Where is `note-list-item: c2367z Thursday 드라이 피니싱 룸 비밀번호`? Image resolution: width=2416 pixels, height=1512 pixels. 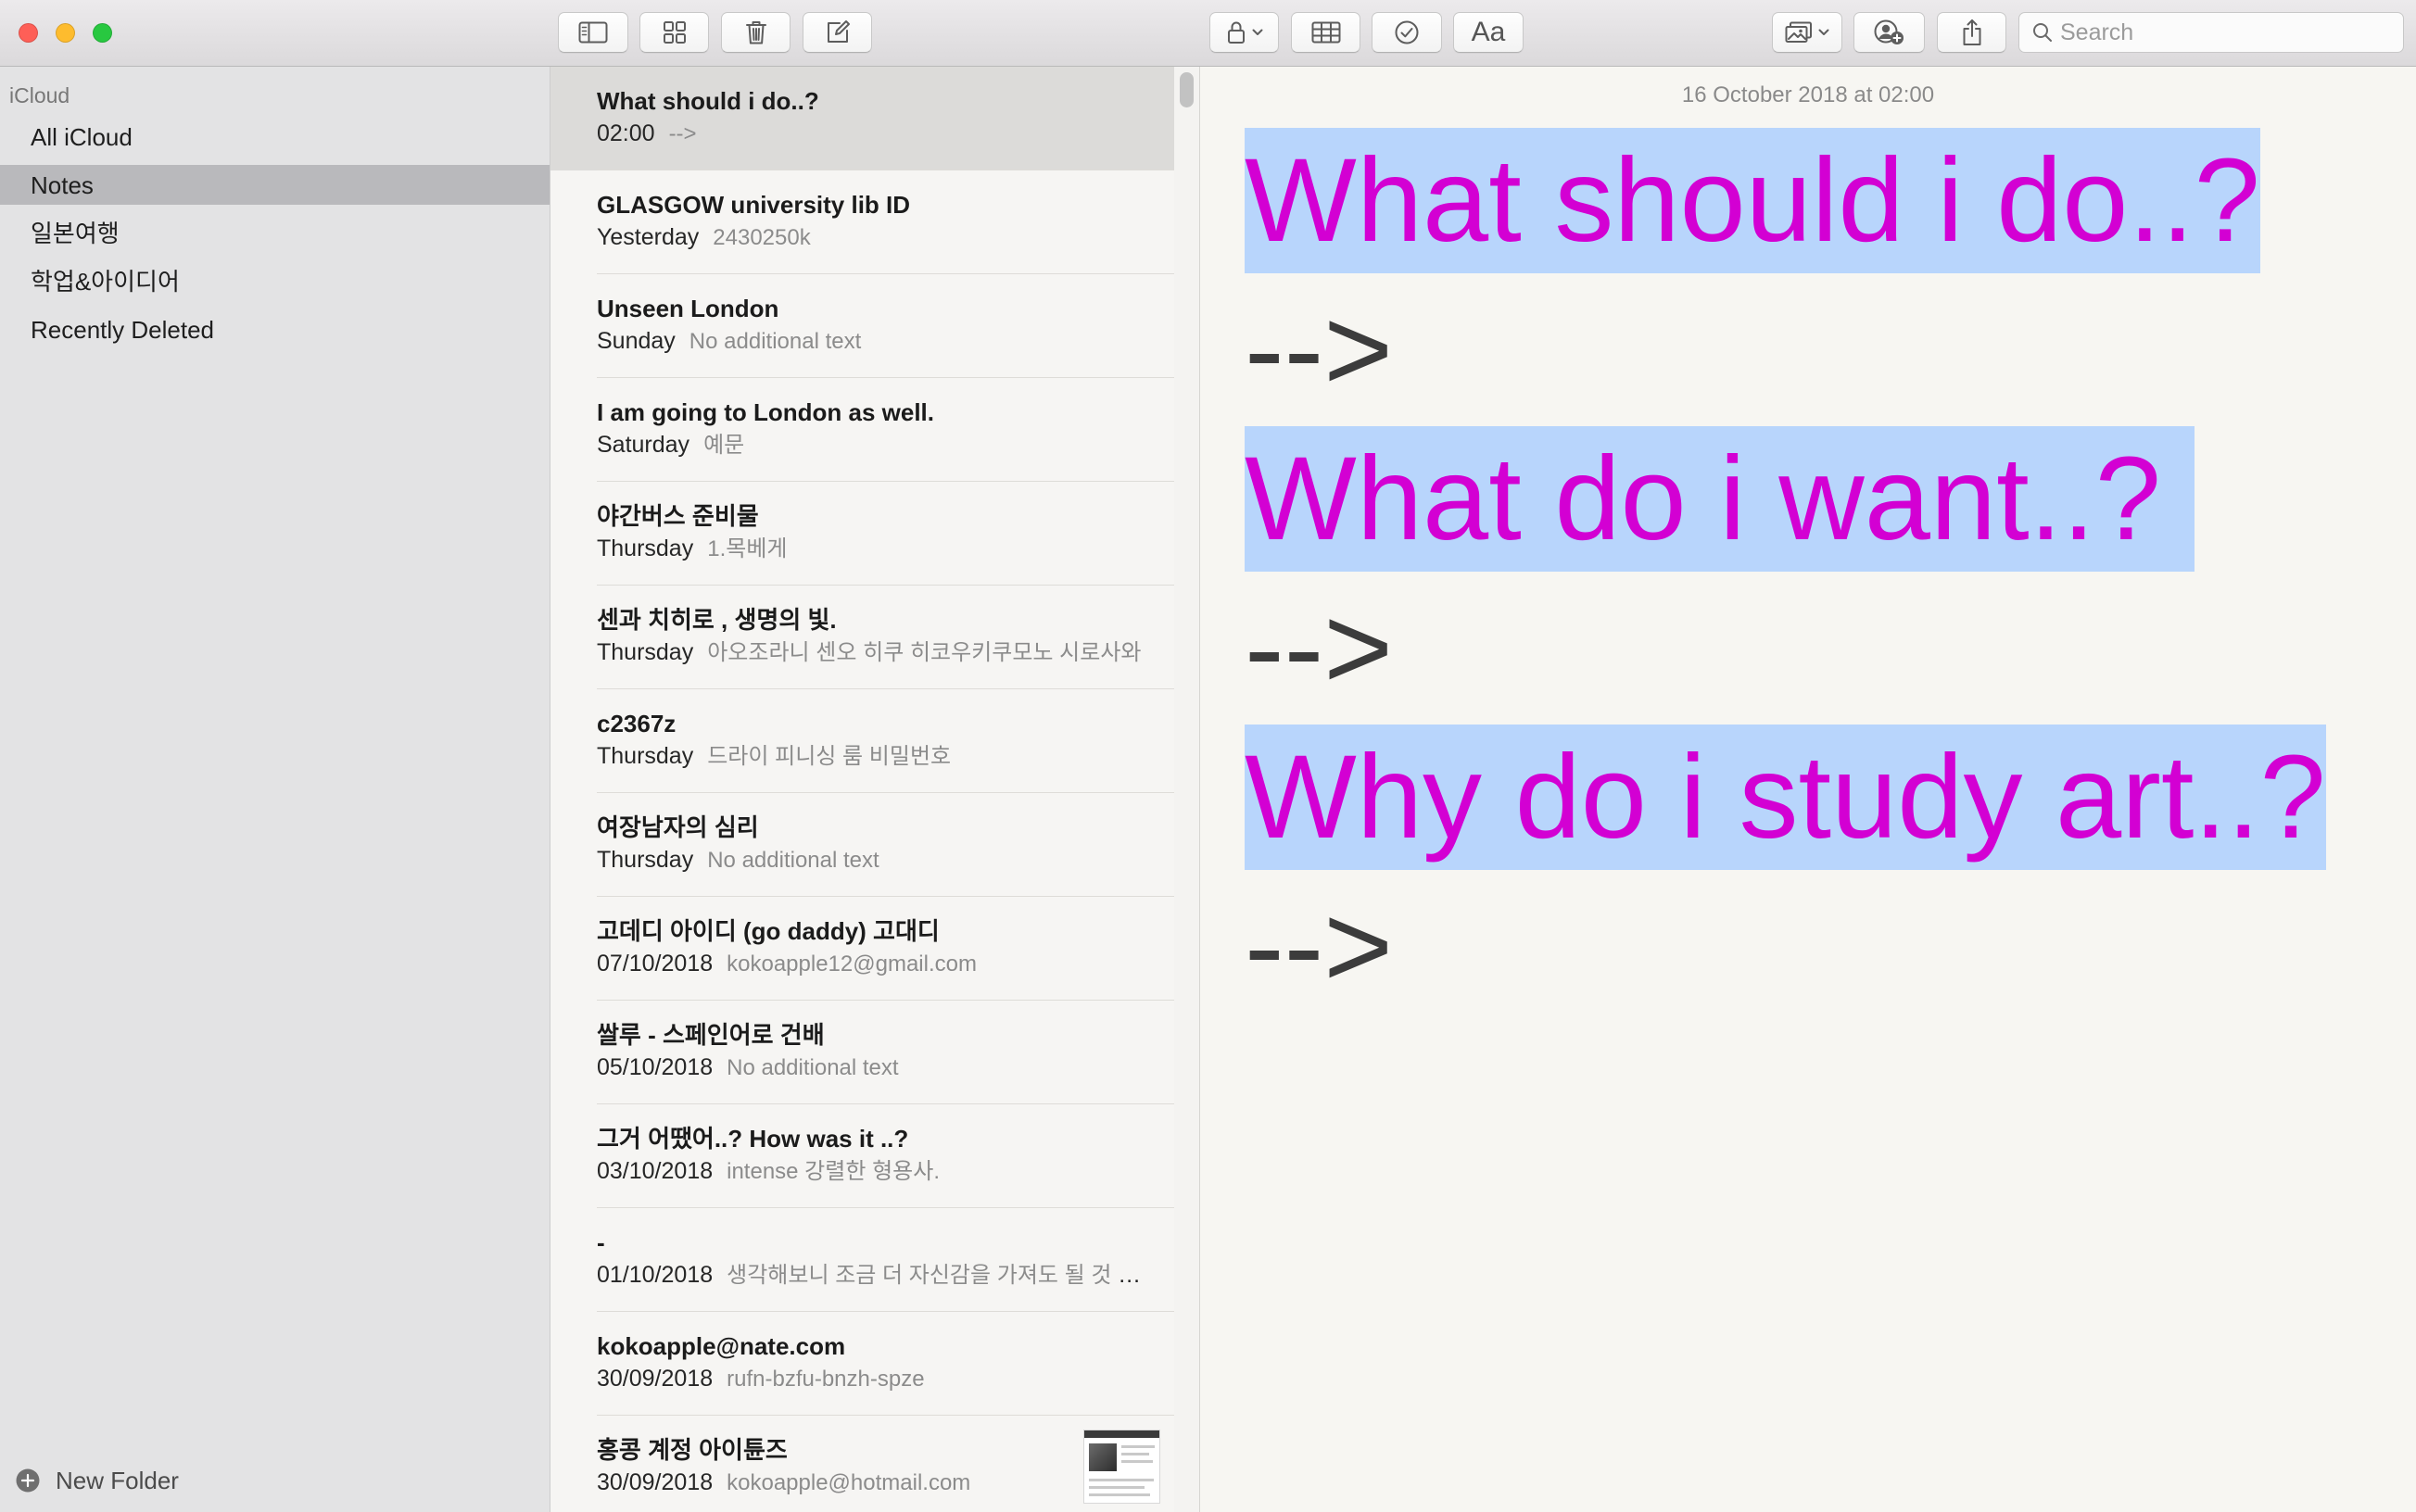
note-list-item: c2367z Thursday 드라이 피니싱 룸 비밀번호 is located at coordinates (862, 741).